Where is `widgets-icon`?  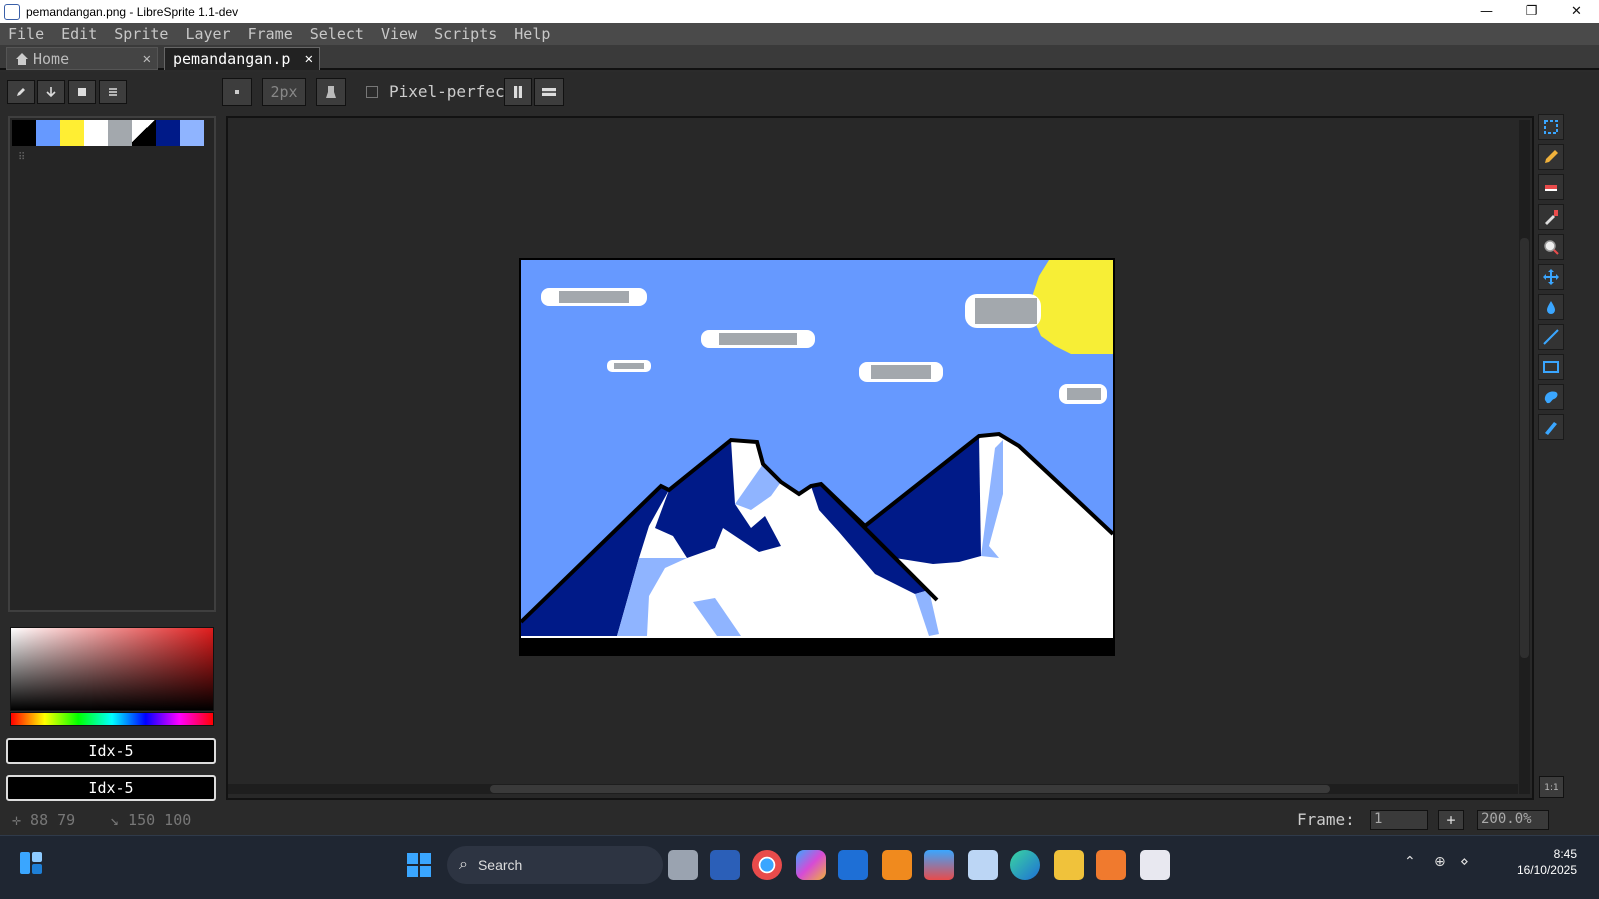
widgets-icon is located at coordinates (31, 863).